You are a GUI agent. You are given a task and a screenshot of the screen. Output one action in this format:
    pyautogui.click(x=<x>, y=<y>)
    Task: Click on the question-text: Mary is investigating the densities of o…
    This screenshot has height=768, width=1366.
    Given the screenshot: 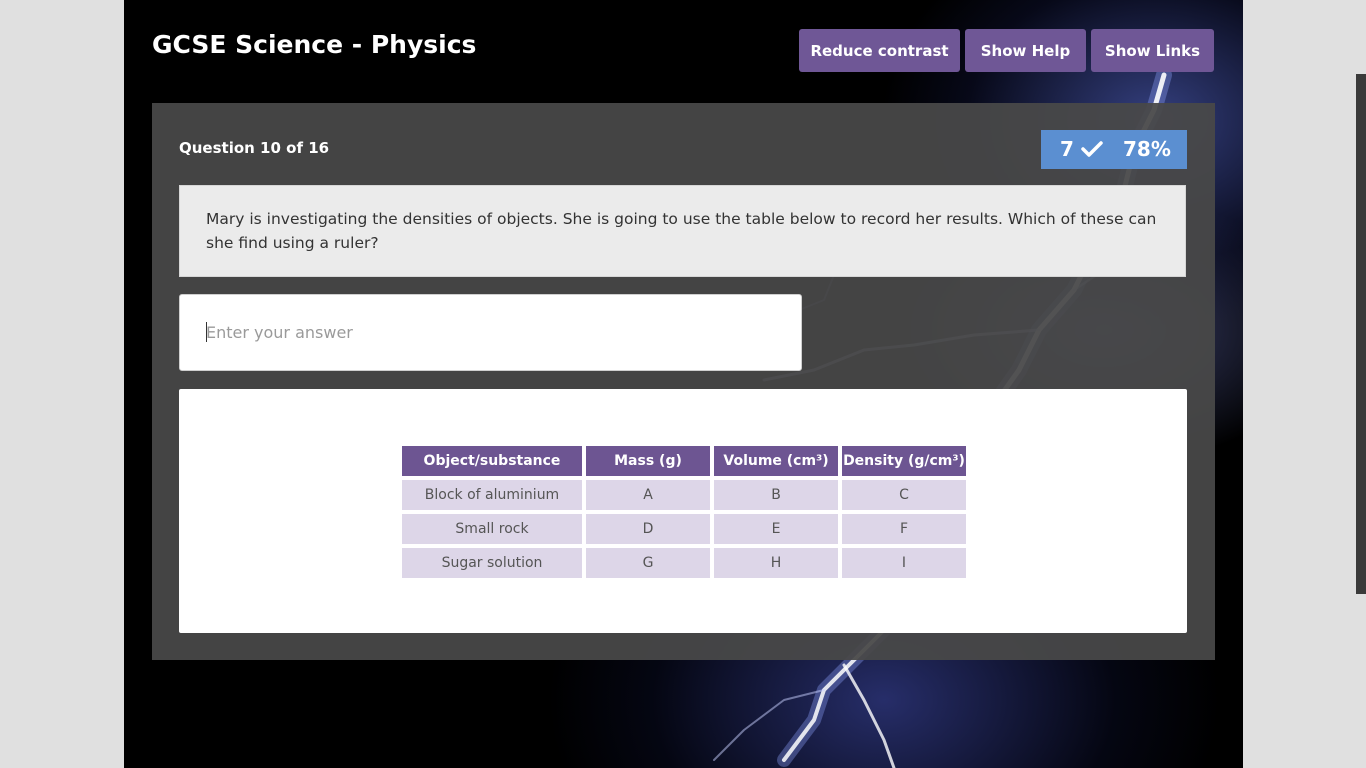 What is the action you would take?
    pyautogui.click(x=681, y=231)
    